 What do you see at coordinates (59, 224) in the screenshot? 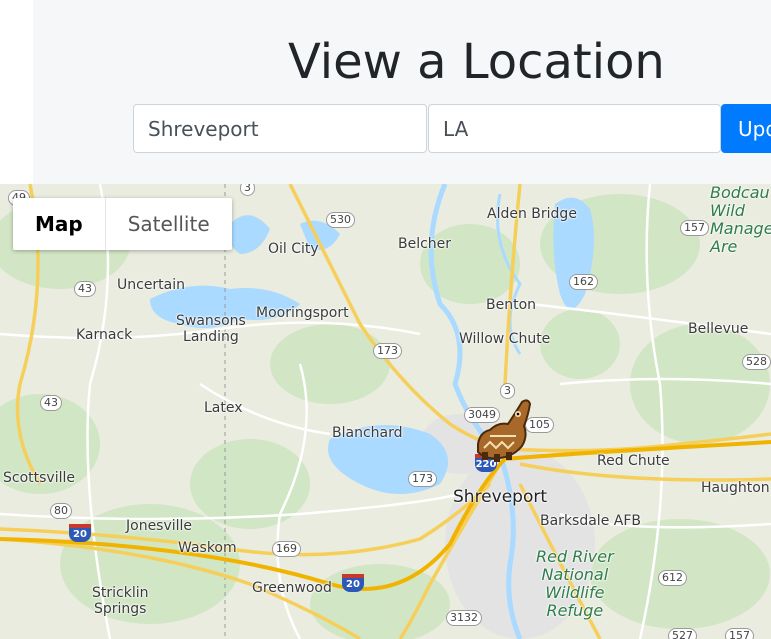
I see `map-type-map-button: Map` at bounding box center [59, 224].